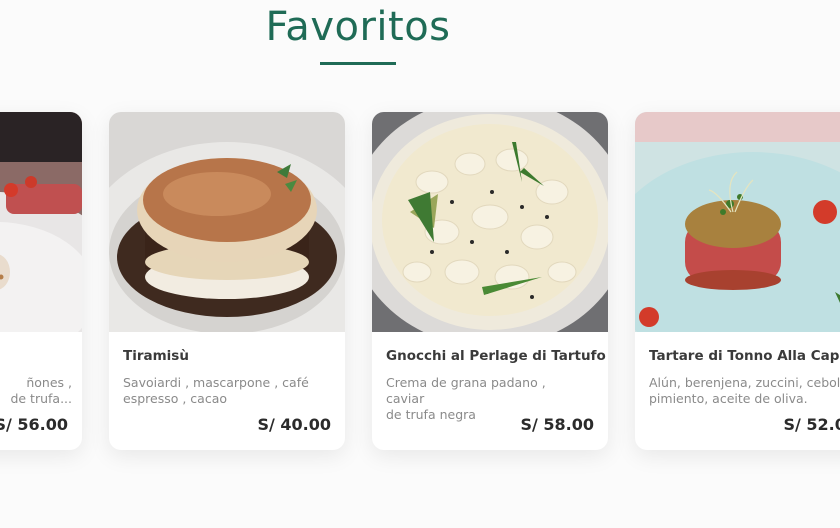 This screenshot has height=528, width=840. I want to click on dish-description-line: Savoiardi , mascarpone , café, so click(216, 382).